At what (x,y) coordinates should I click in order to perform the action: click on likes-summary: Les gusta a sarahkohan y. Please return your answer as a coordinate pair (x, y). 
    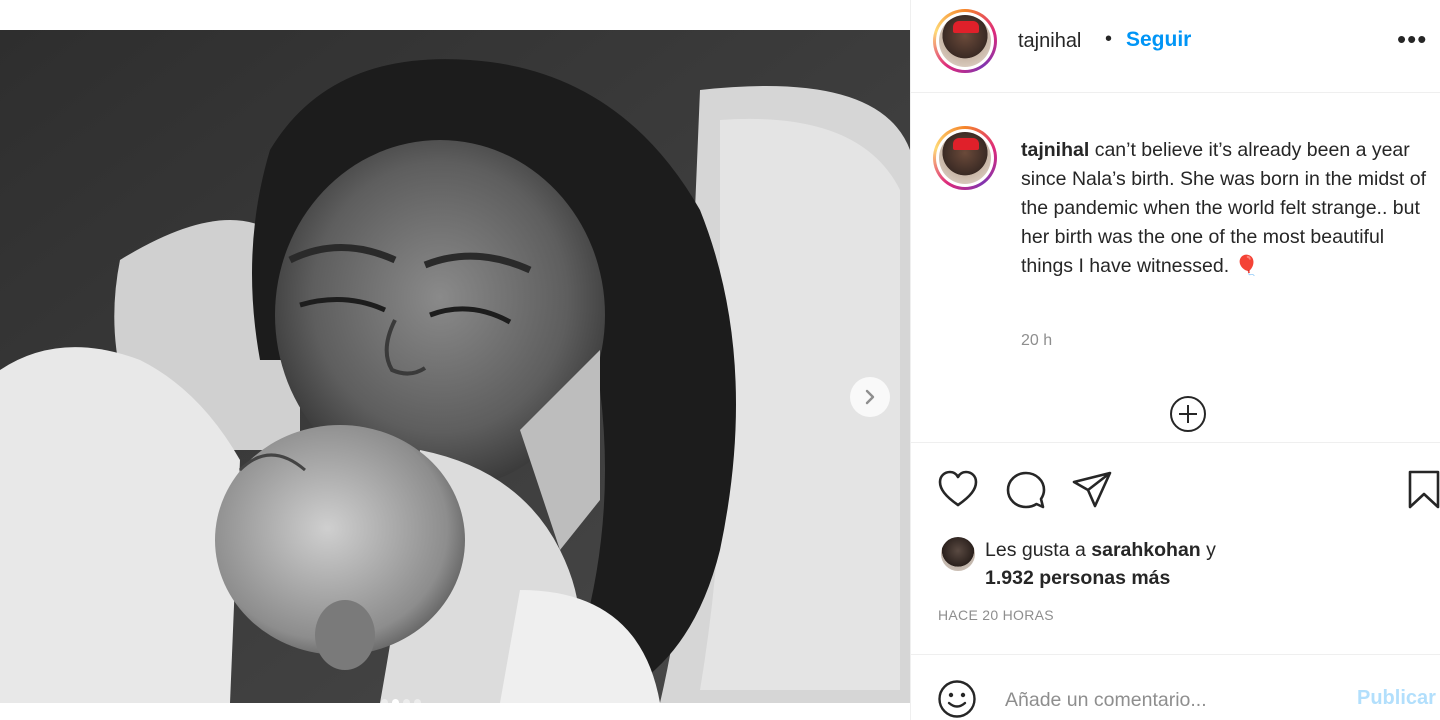
    Looking at the image, I should click on (1100, 550).